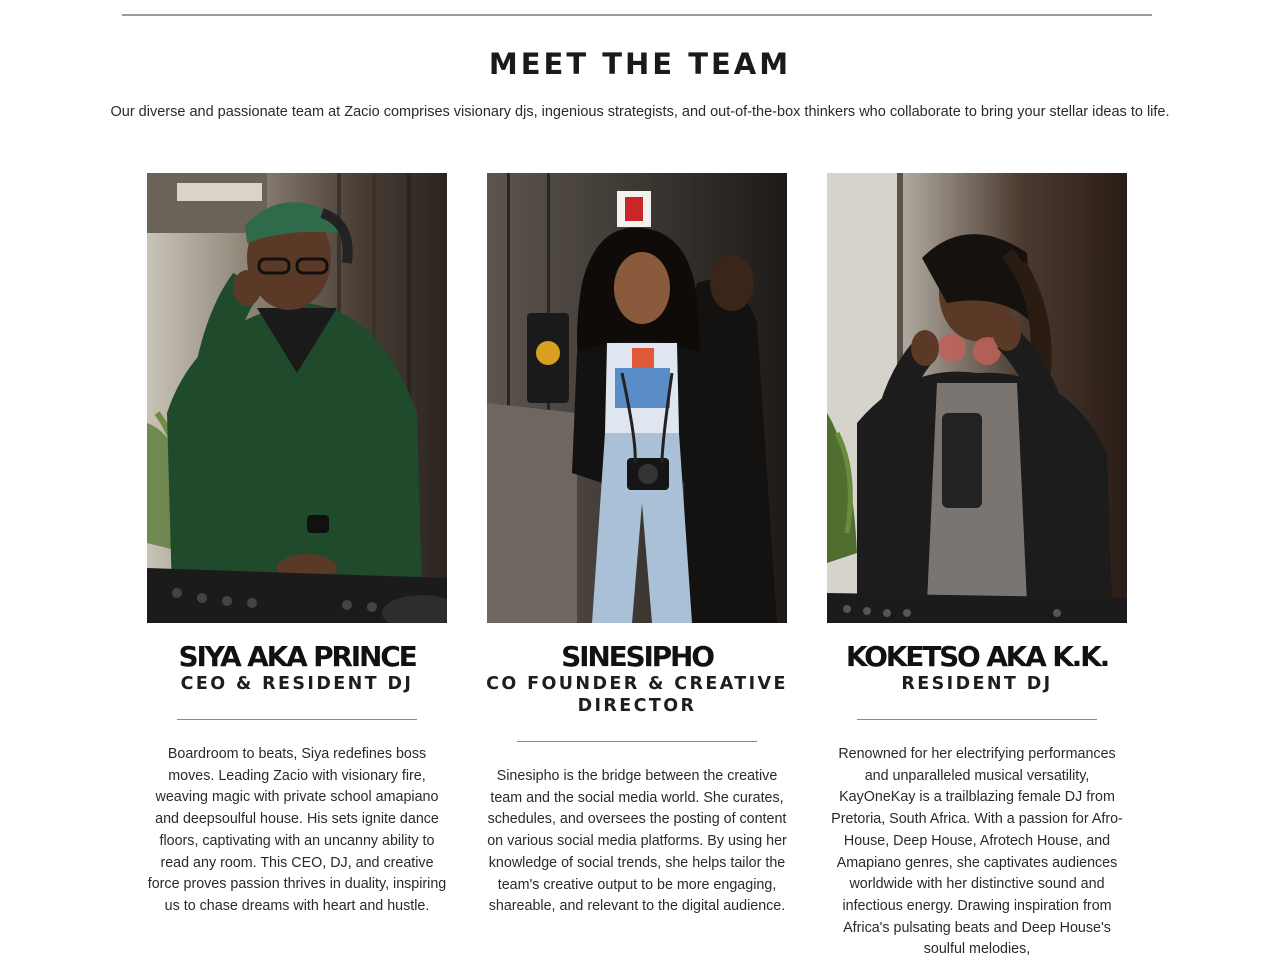 This screenshot has width=1280, height=967. I want to click on member-name: SIYA AKA PRINCE, so click(298, 656).